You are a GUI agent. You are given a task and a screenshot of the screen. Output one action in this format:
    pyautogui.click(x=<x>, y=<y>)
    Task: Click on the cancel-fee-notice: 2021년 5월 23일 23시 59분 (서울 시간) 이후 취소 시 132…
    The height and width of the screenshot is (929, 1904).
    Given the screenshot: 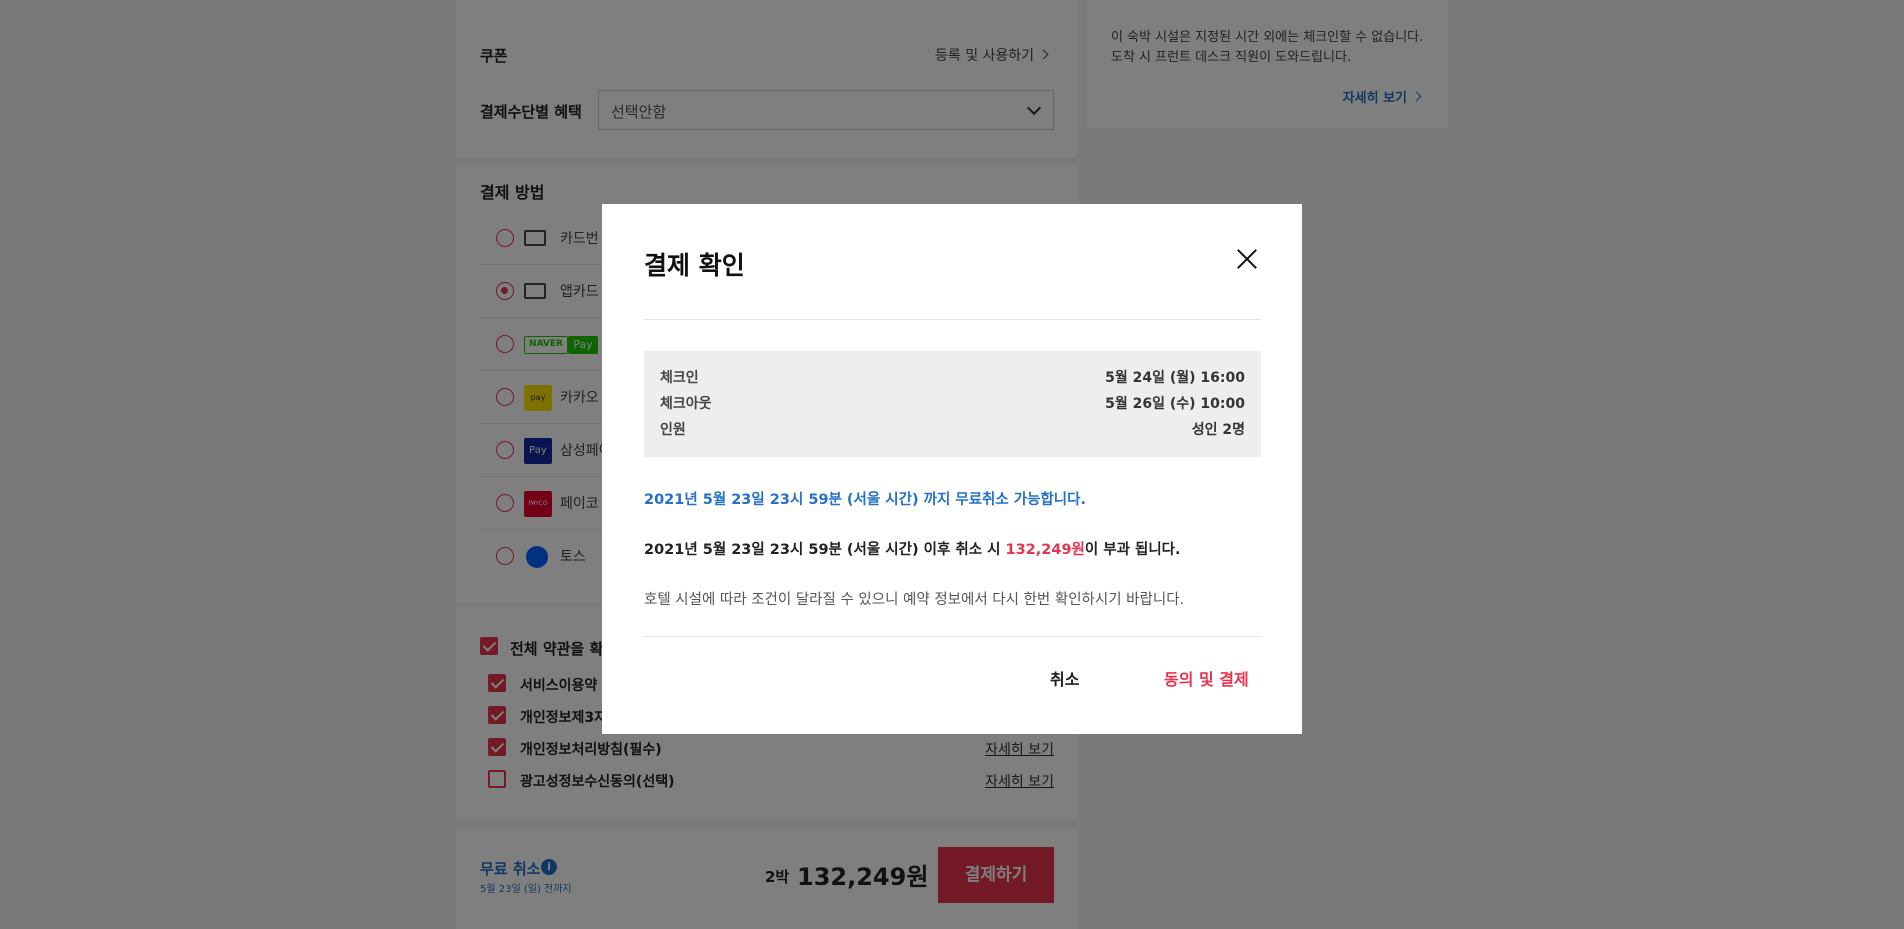 What is the action you would take?
    pyautogui.click(x=912, y=548)
    